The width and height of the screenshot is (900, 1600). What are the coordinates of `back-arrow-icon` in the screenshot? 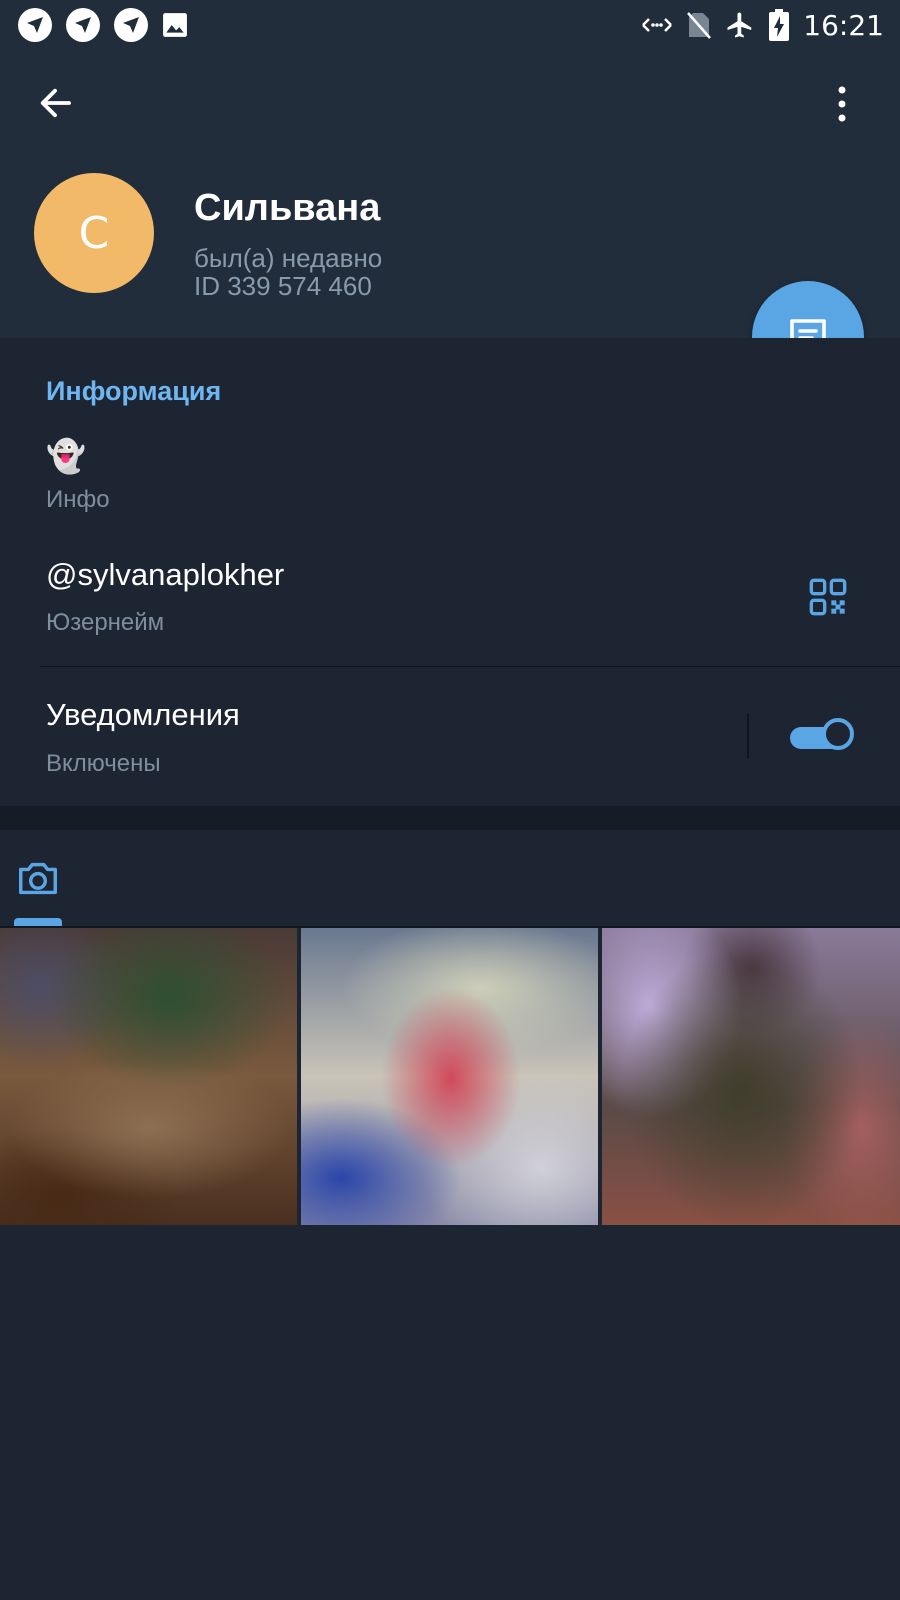 It's located at (55, 103).